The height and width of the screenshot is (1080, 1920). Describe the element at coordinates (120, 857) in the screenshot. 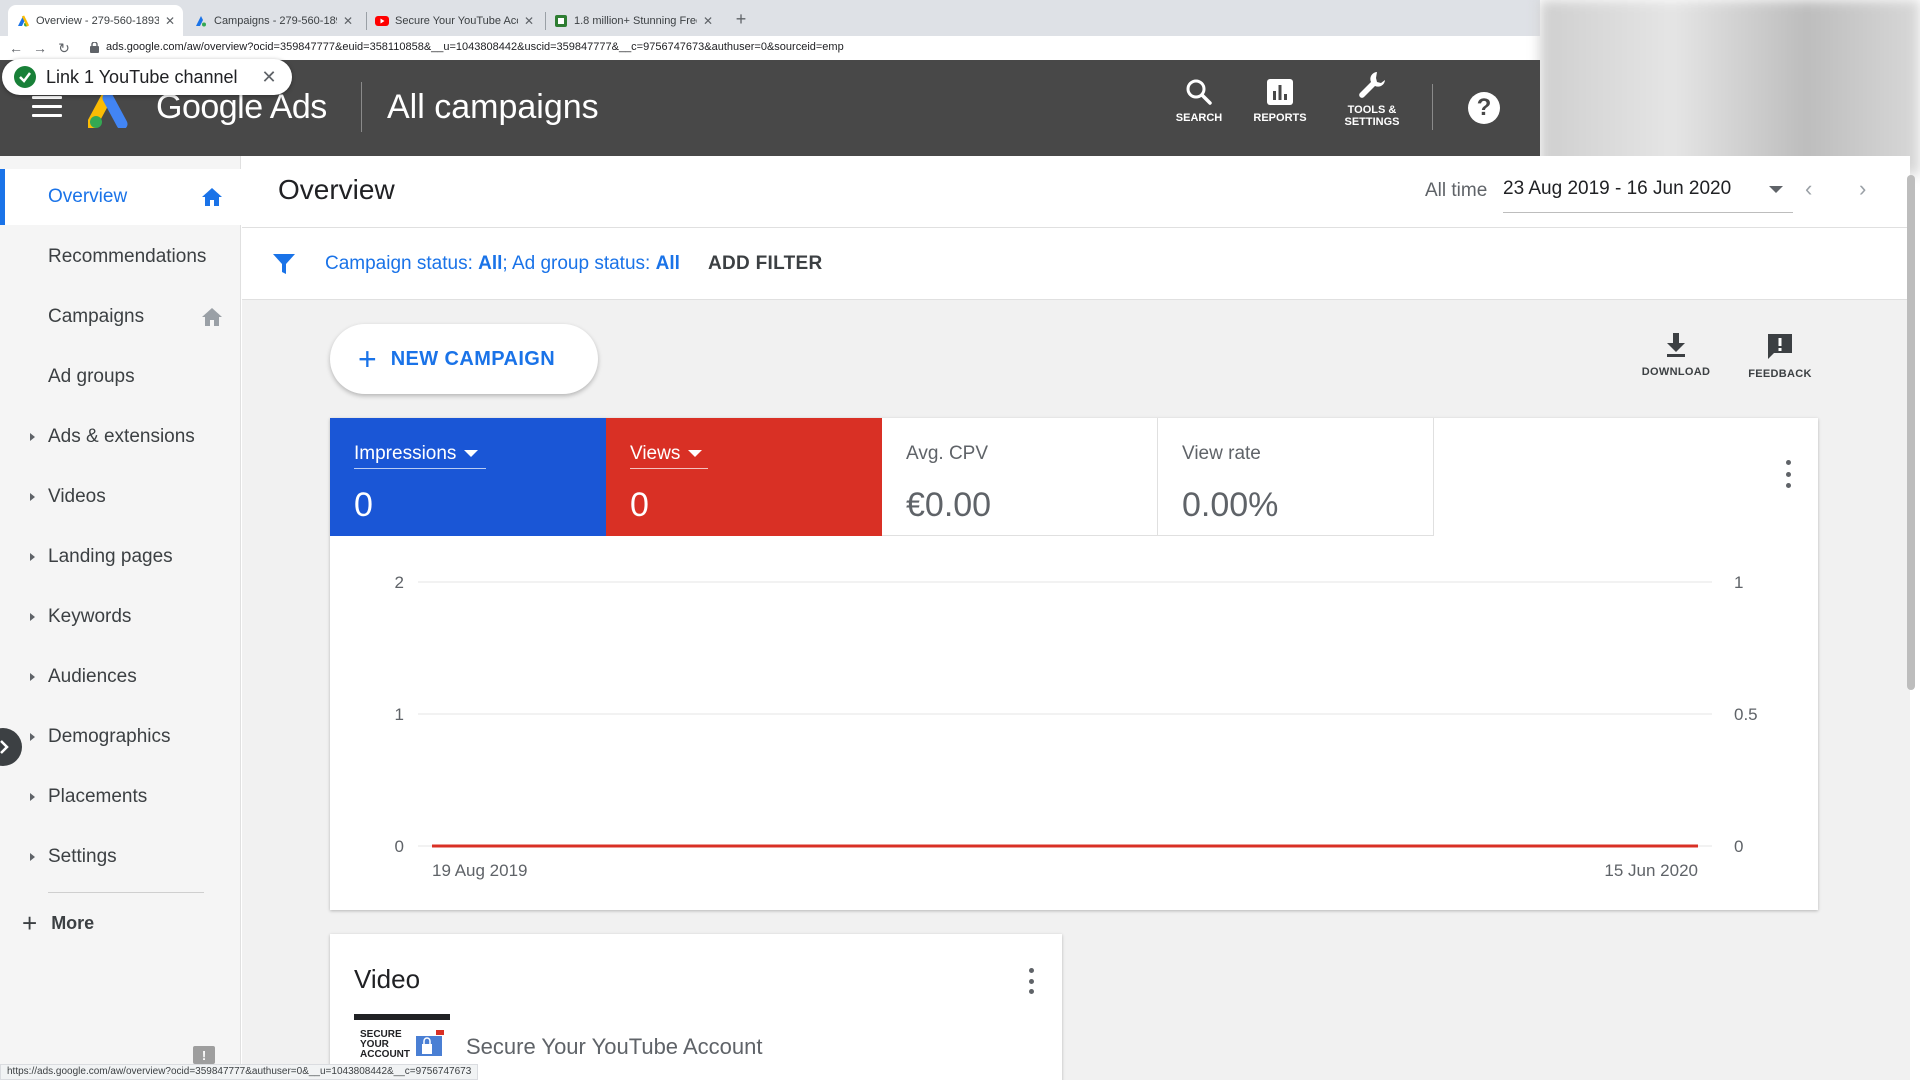

I see `sidebar-item-settings: Settings` at that location.